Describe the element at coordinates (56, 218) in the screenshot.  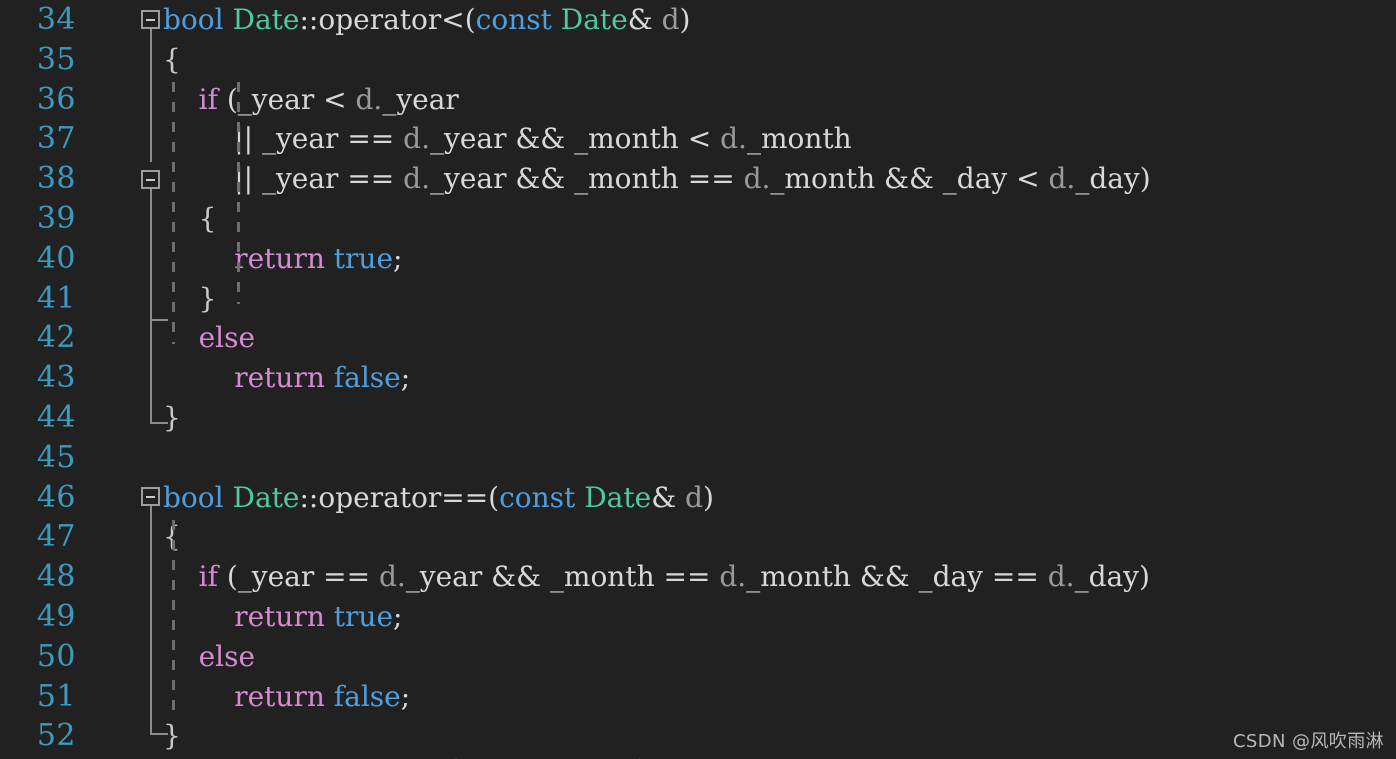
I see `line-number-39: 39` at that location.